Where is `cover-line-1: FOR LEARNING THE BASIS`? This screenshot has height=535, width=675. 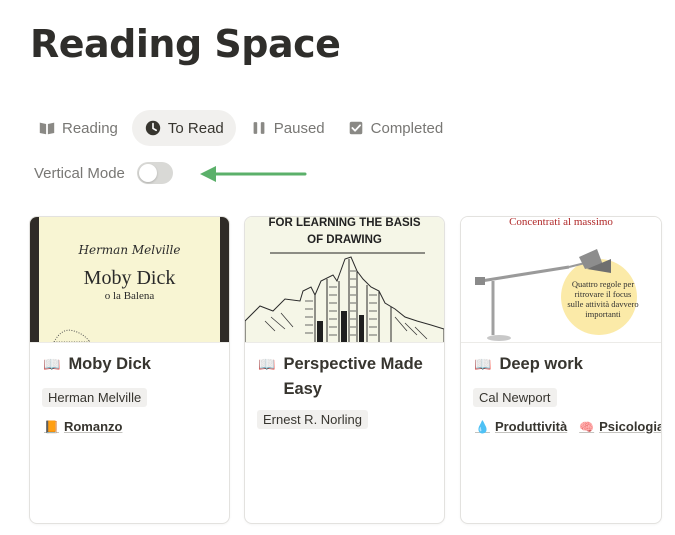
cover-line-1: FOR LEARNING THE BASIS is located at coordinates (344, 223).